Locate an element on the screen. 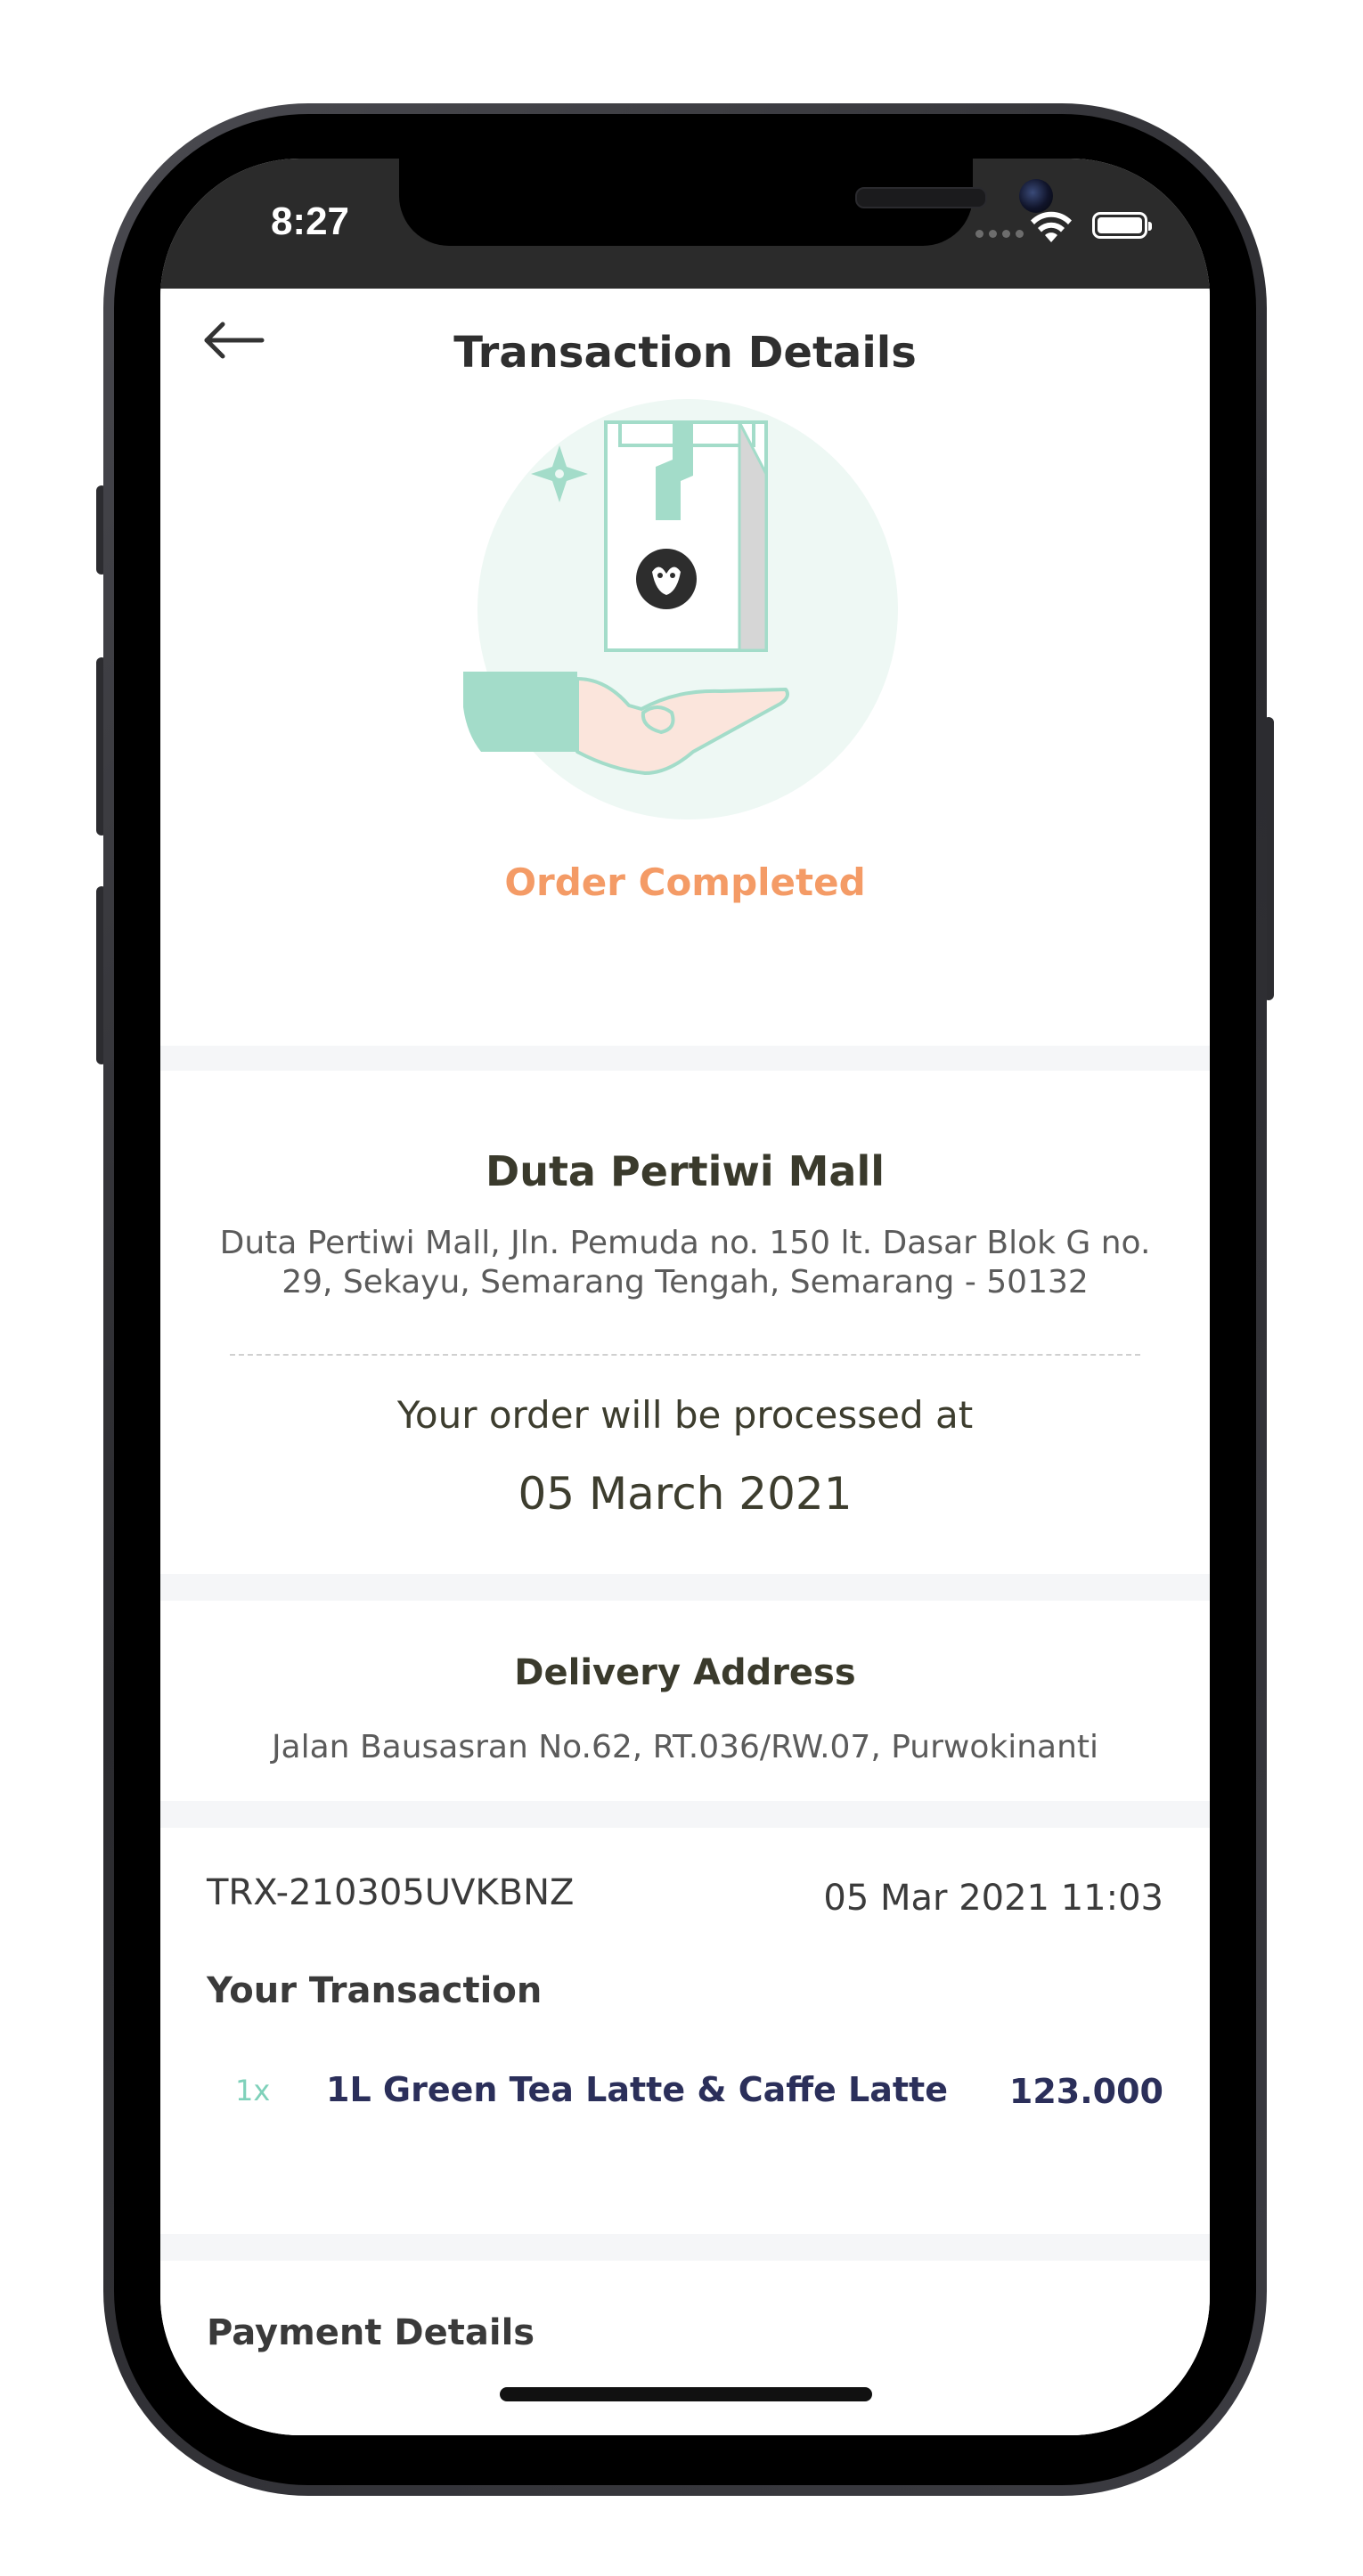 The image size is (1363, 2576). processing-date: 05 March 2021 is located at coordinates (685, 1494).